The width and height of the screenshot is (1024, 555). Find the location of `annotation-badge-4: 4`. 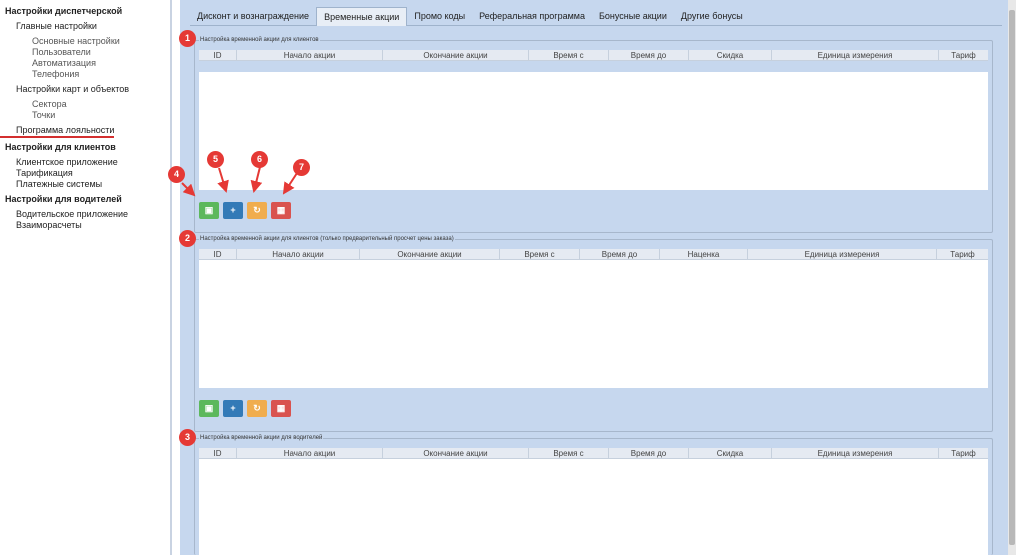

annotation-badge-4: 4 is located at coordinates (176, 174).